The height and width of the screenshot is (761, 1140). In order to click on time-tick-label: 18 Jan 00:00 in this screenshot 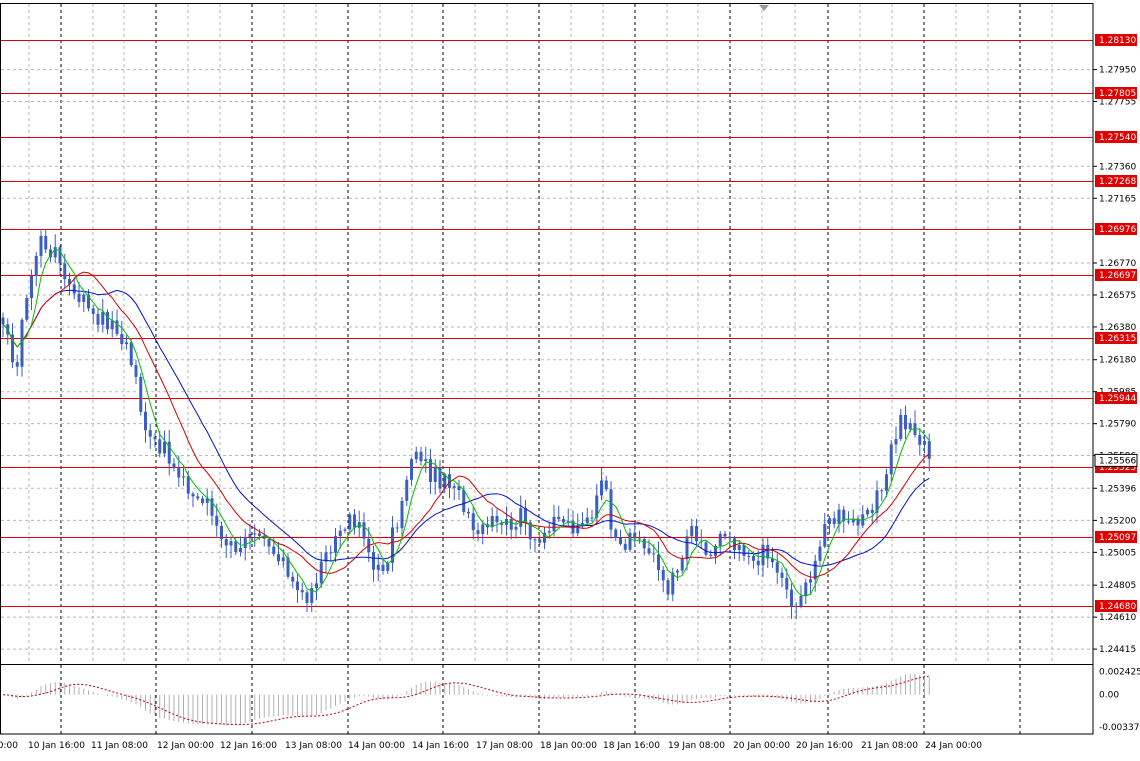, I will do `click(568, 746)`.